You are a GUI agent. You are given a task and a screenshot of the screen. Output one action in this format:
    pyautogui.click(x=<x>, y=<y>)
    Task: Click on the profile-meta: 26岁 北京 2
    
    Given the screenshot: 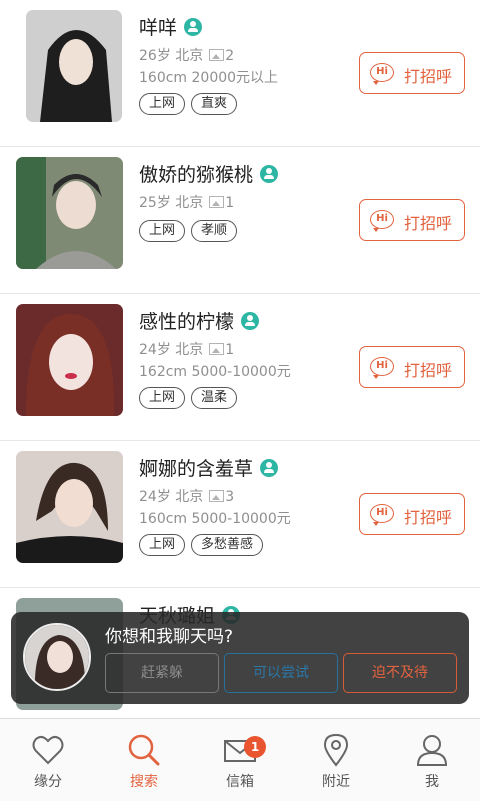 What is the action you would take?
    pyautogui.click(x=187, y=56)
    